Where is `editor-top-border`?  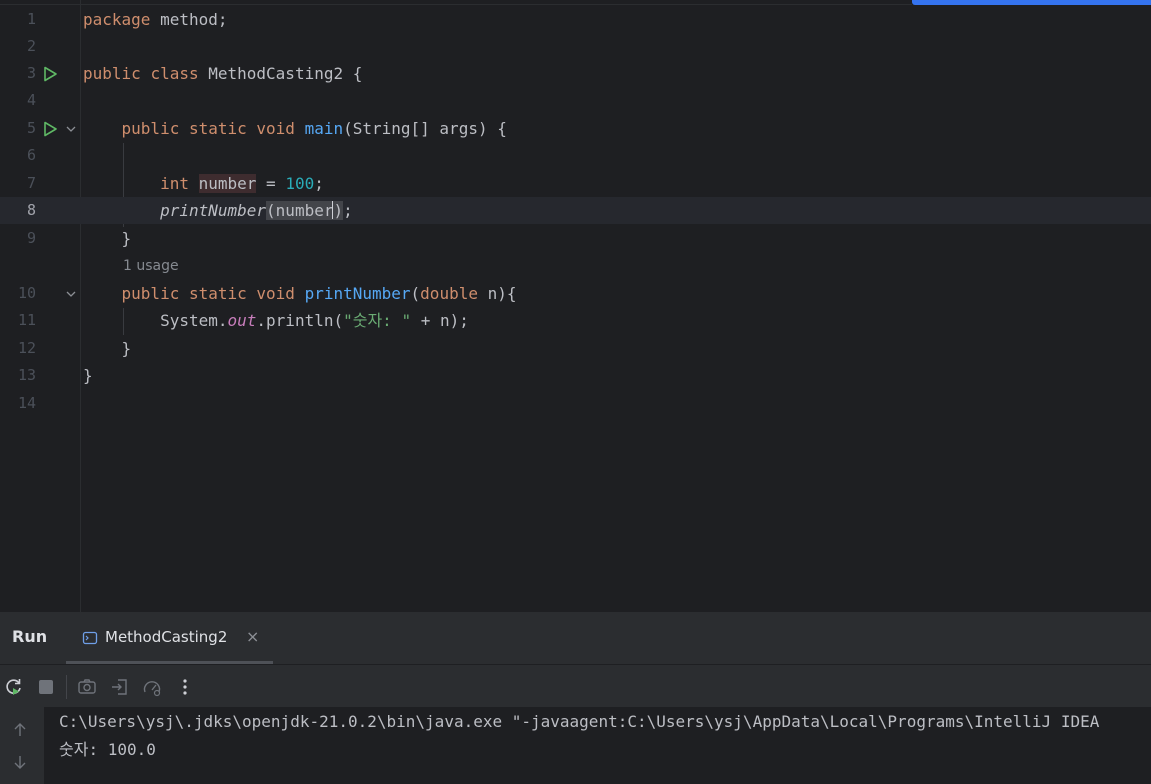
editor-top-border is located at coordinates (456, 4).